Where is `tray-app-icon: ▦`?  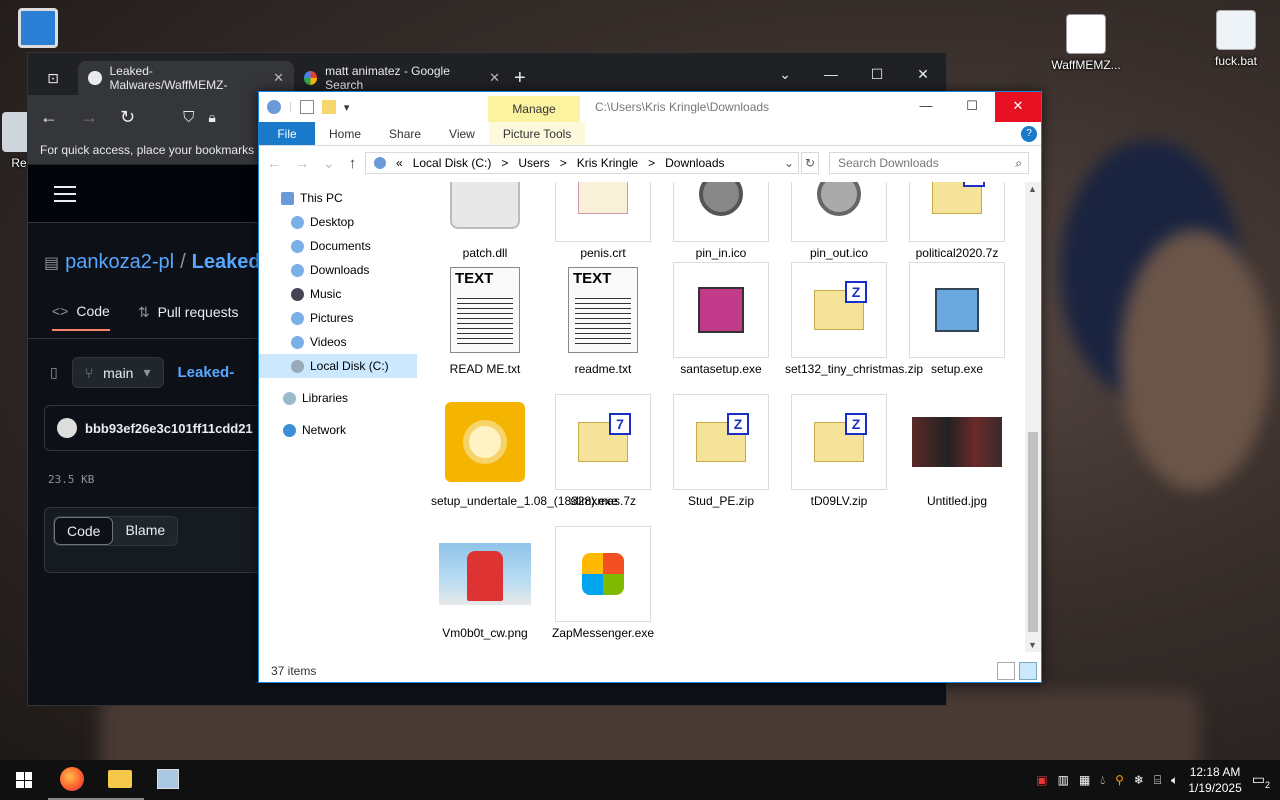 tray-app-icon: ▦ is located at coordinates (1084, 780).